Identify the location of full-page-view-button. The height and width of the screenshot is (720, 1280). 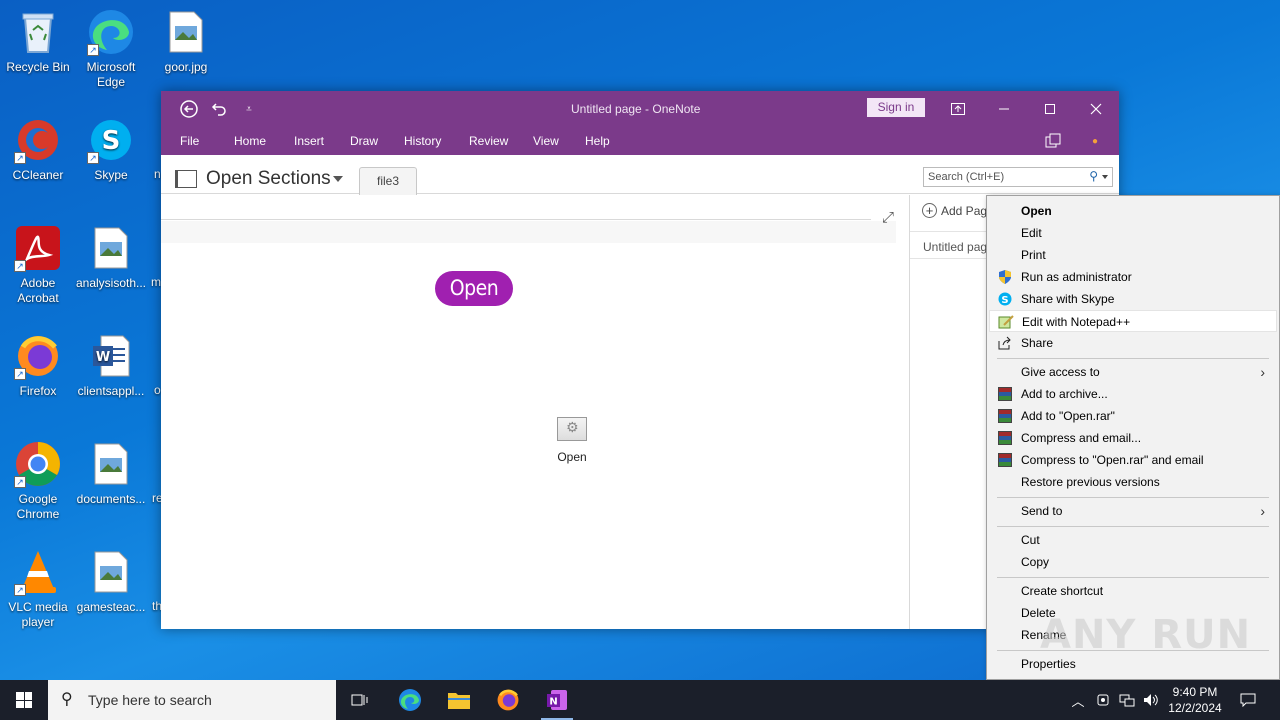
(1053, 141).